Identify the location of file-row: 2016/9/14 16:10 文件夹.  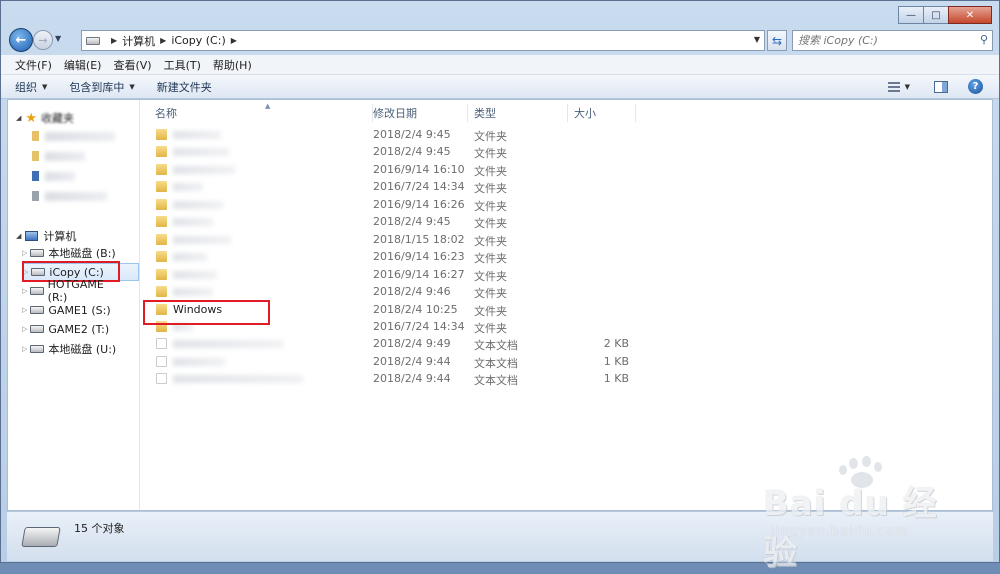
(391, 169).